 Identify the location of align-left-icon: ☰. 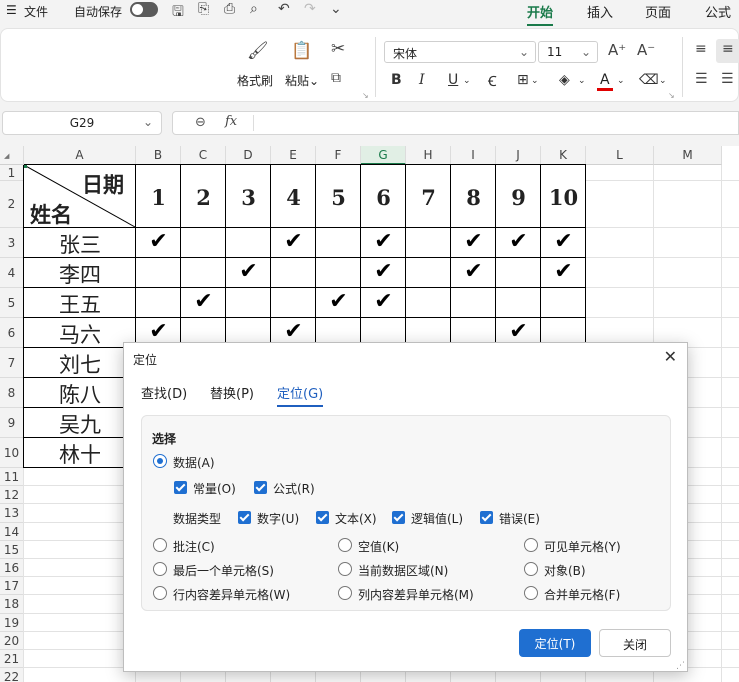
(701, 79).